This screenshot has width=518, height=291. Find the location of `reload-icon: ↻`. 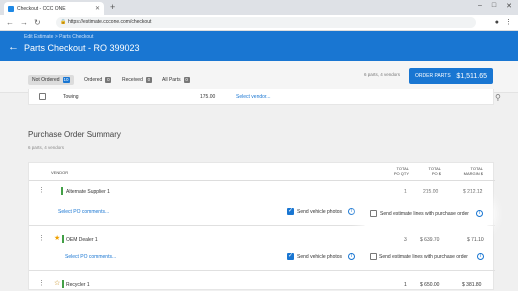

reload-icon: ↻ is located at coordinates (37, 22).